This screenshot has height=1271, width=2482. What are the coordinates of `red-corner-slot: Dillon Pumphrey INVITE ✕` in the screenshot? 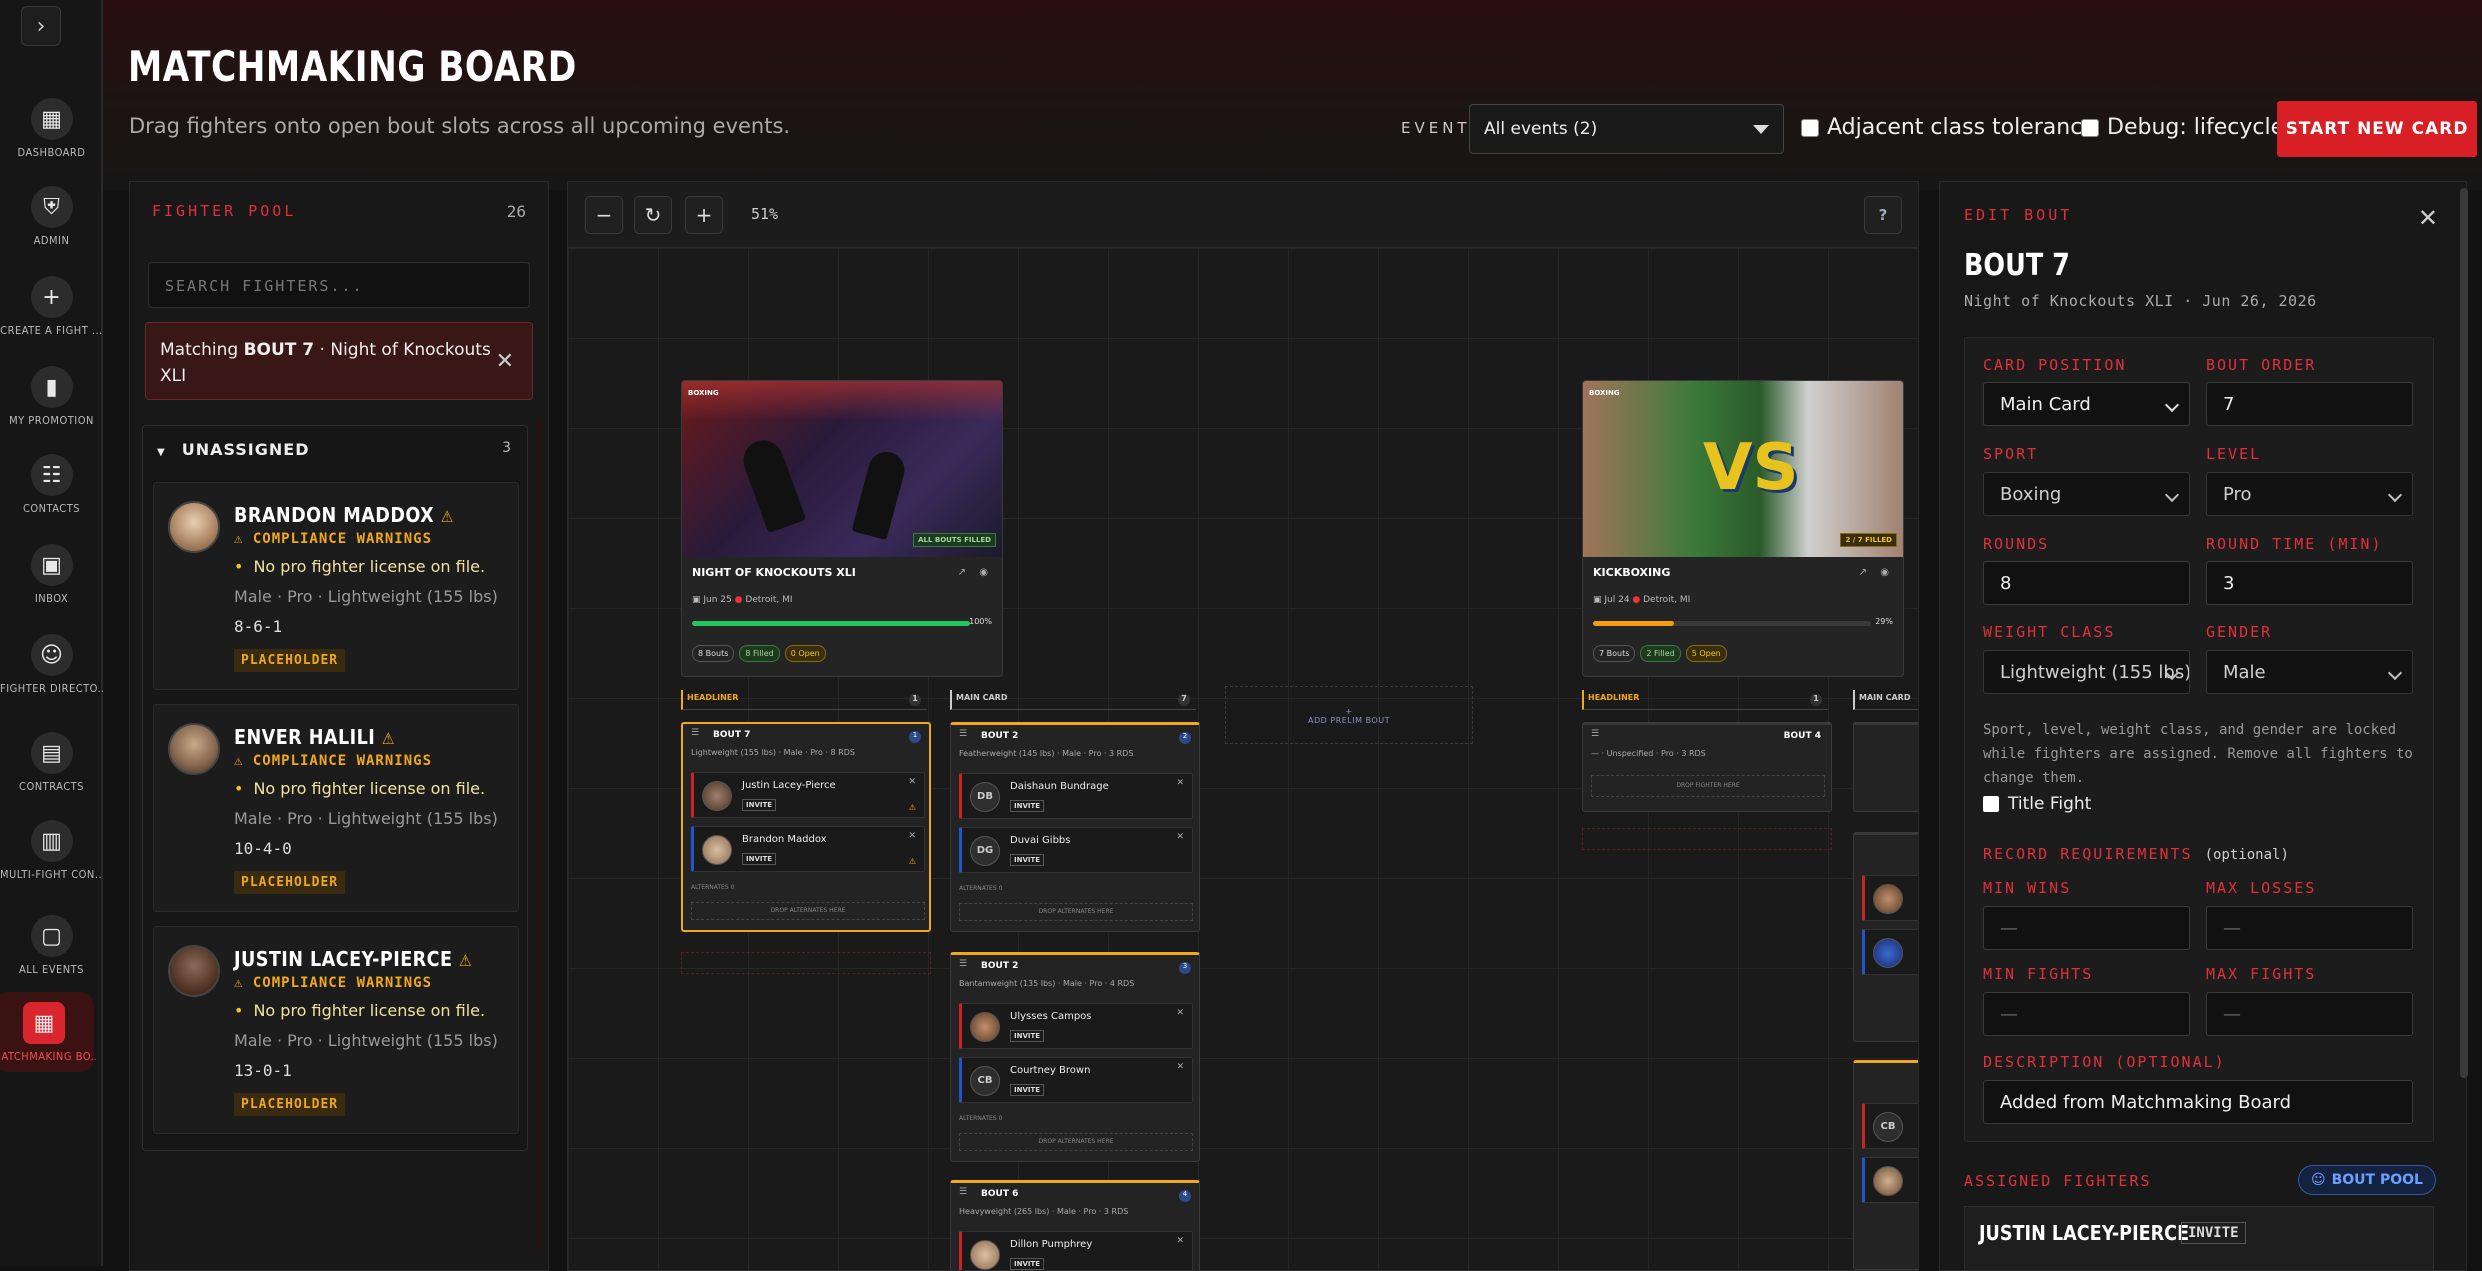 It's located at (1076, 1250).